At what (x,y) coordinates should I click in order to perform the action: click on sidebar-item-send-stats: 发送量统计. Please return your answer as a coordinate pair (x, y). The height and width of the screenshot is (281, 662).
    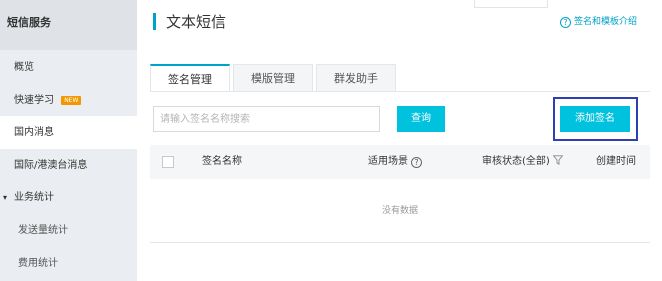
    Looking at the image, I should click on (68, 230).